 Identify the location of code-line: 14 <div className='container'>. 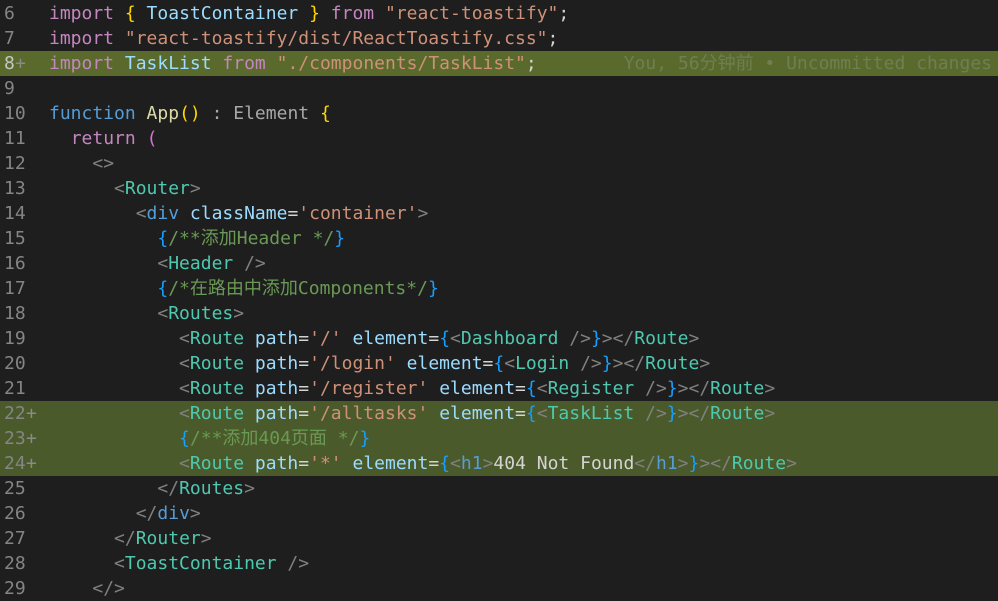
(499, 213).